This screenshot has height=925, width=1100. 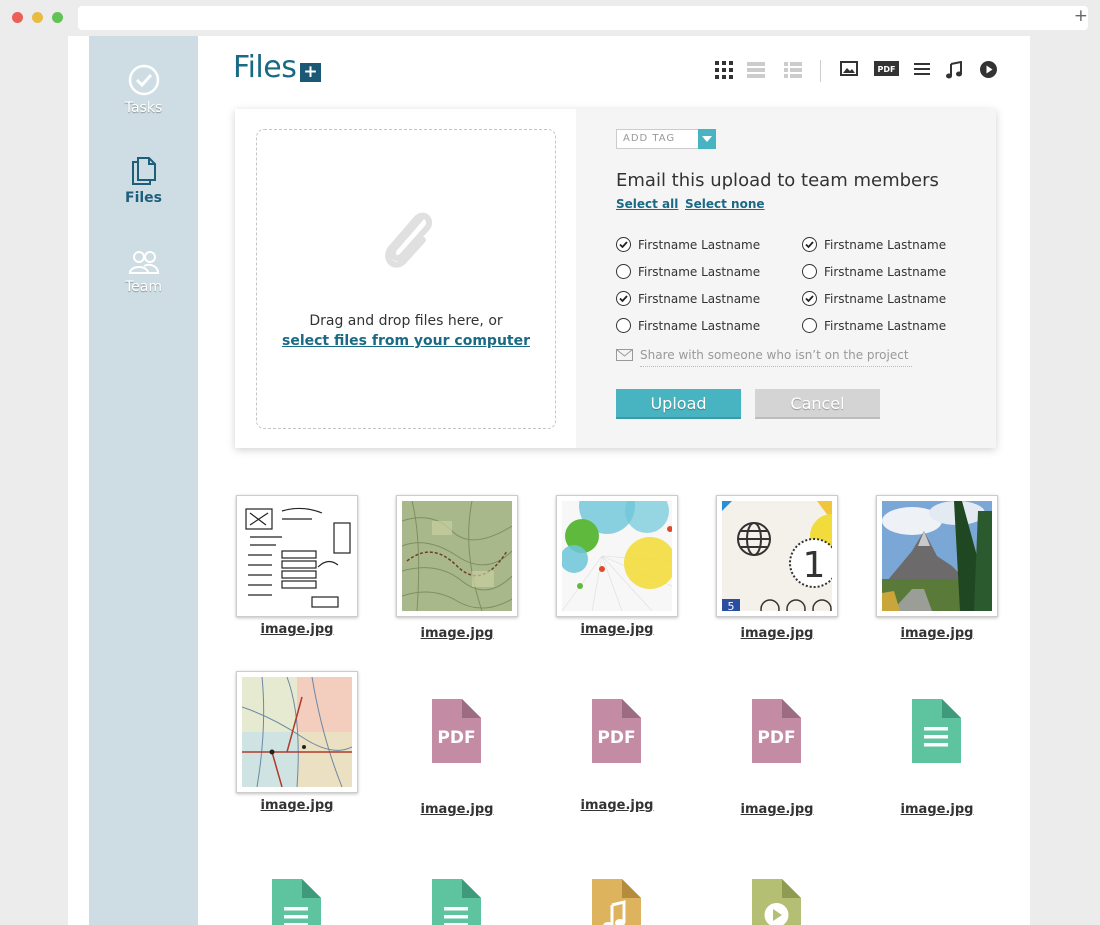 I want to click on cancel-button: Cancel, so click(x=817, y=404).